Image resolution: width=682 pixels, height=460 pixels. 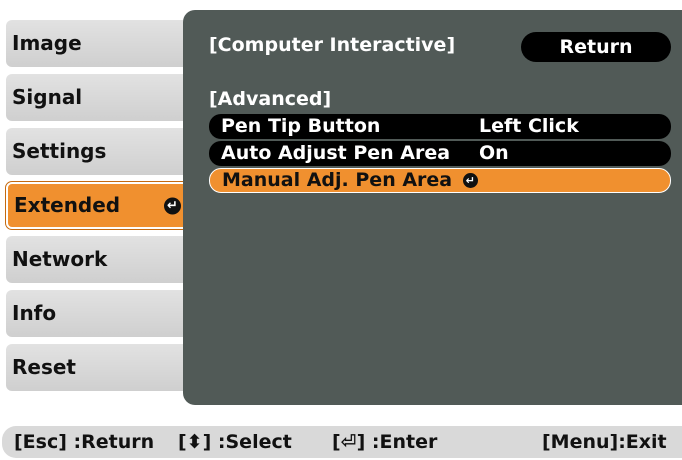 What do you see at coordinates (99, 43) in the screenshot?
I see `sidebar-item-image: Image` at bounding box center [99, 43].